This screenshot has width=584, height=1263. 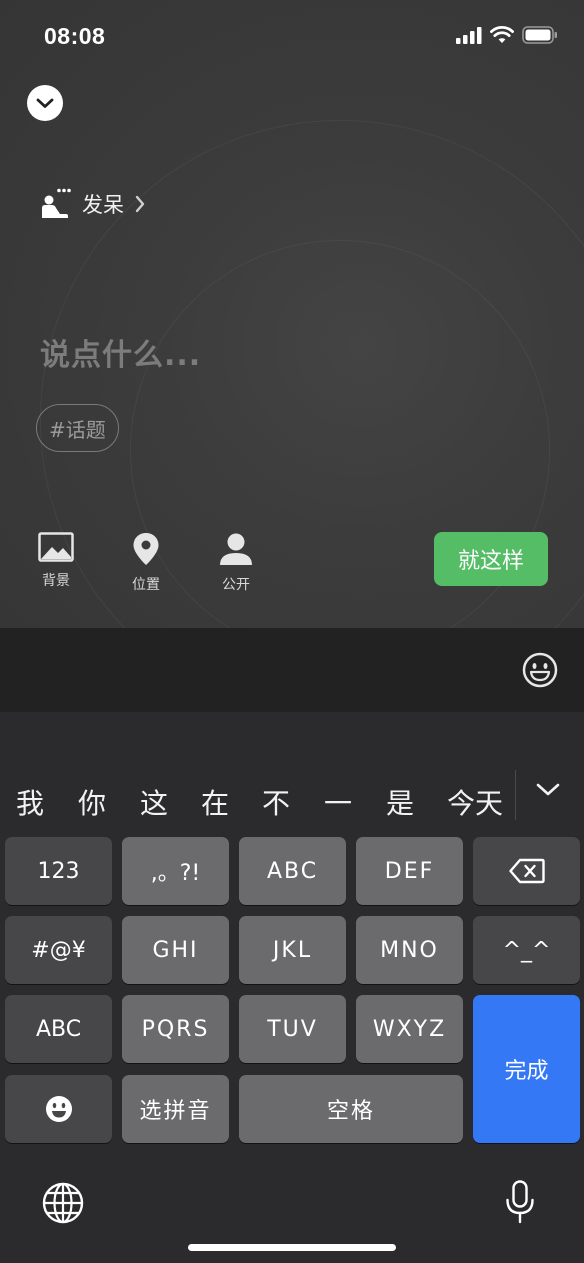 I want to click on key-pinyin: 选拼音, so click(x=175, y=1109).